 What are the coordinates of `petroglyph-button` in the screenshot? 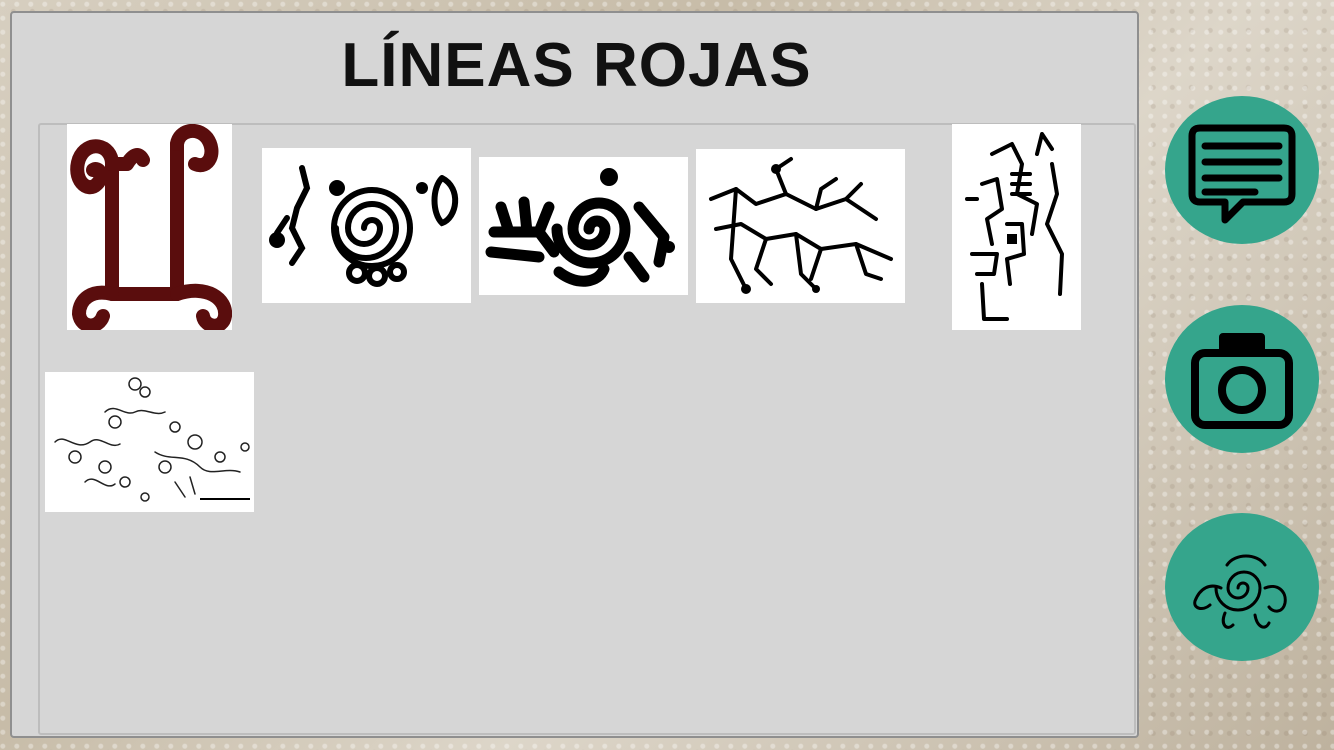 It's located at (1242, 587).